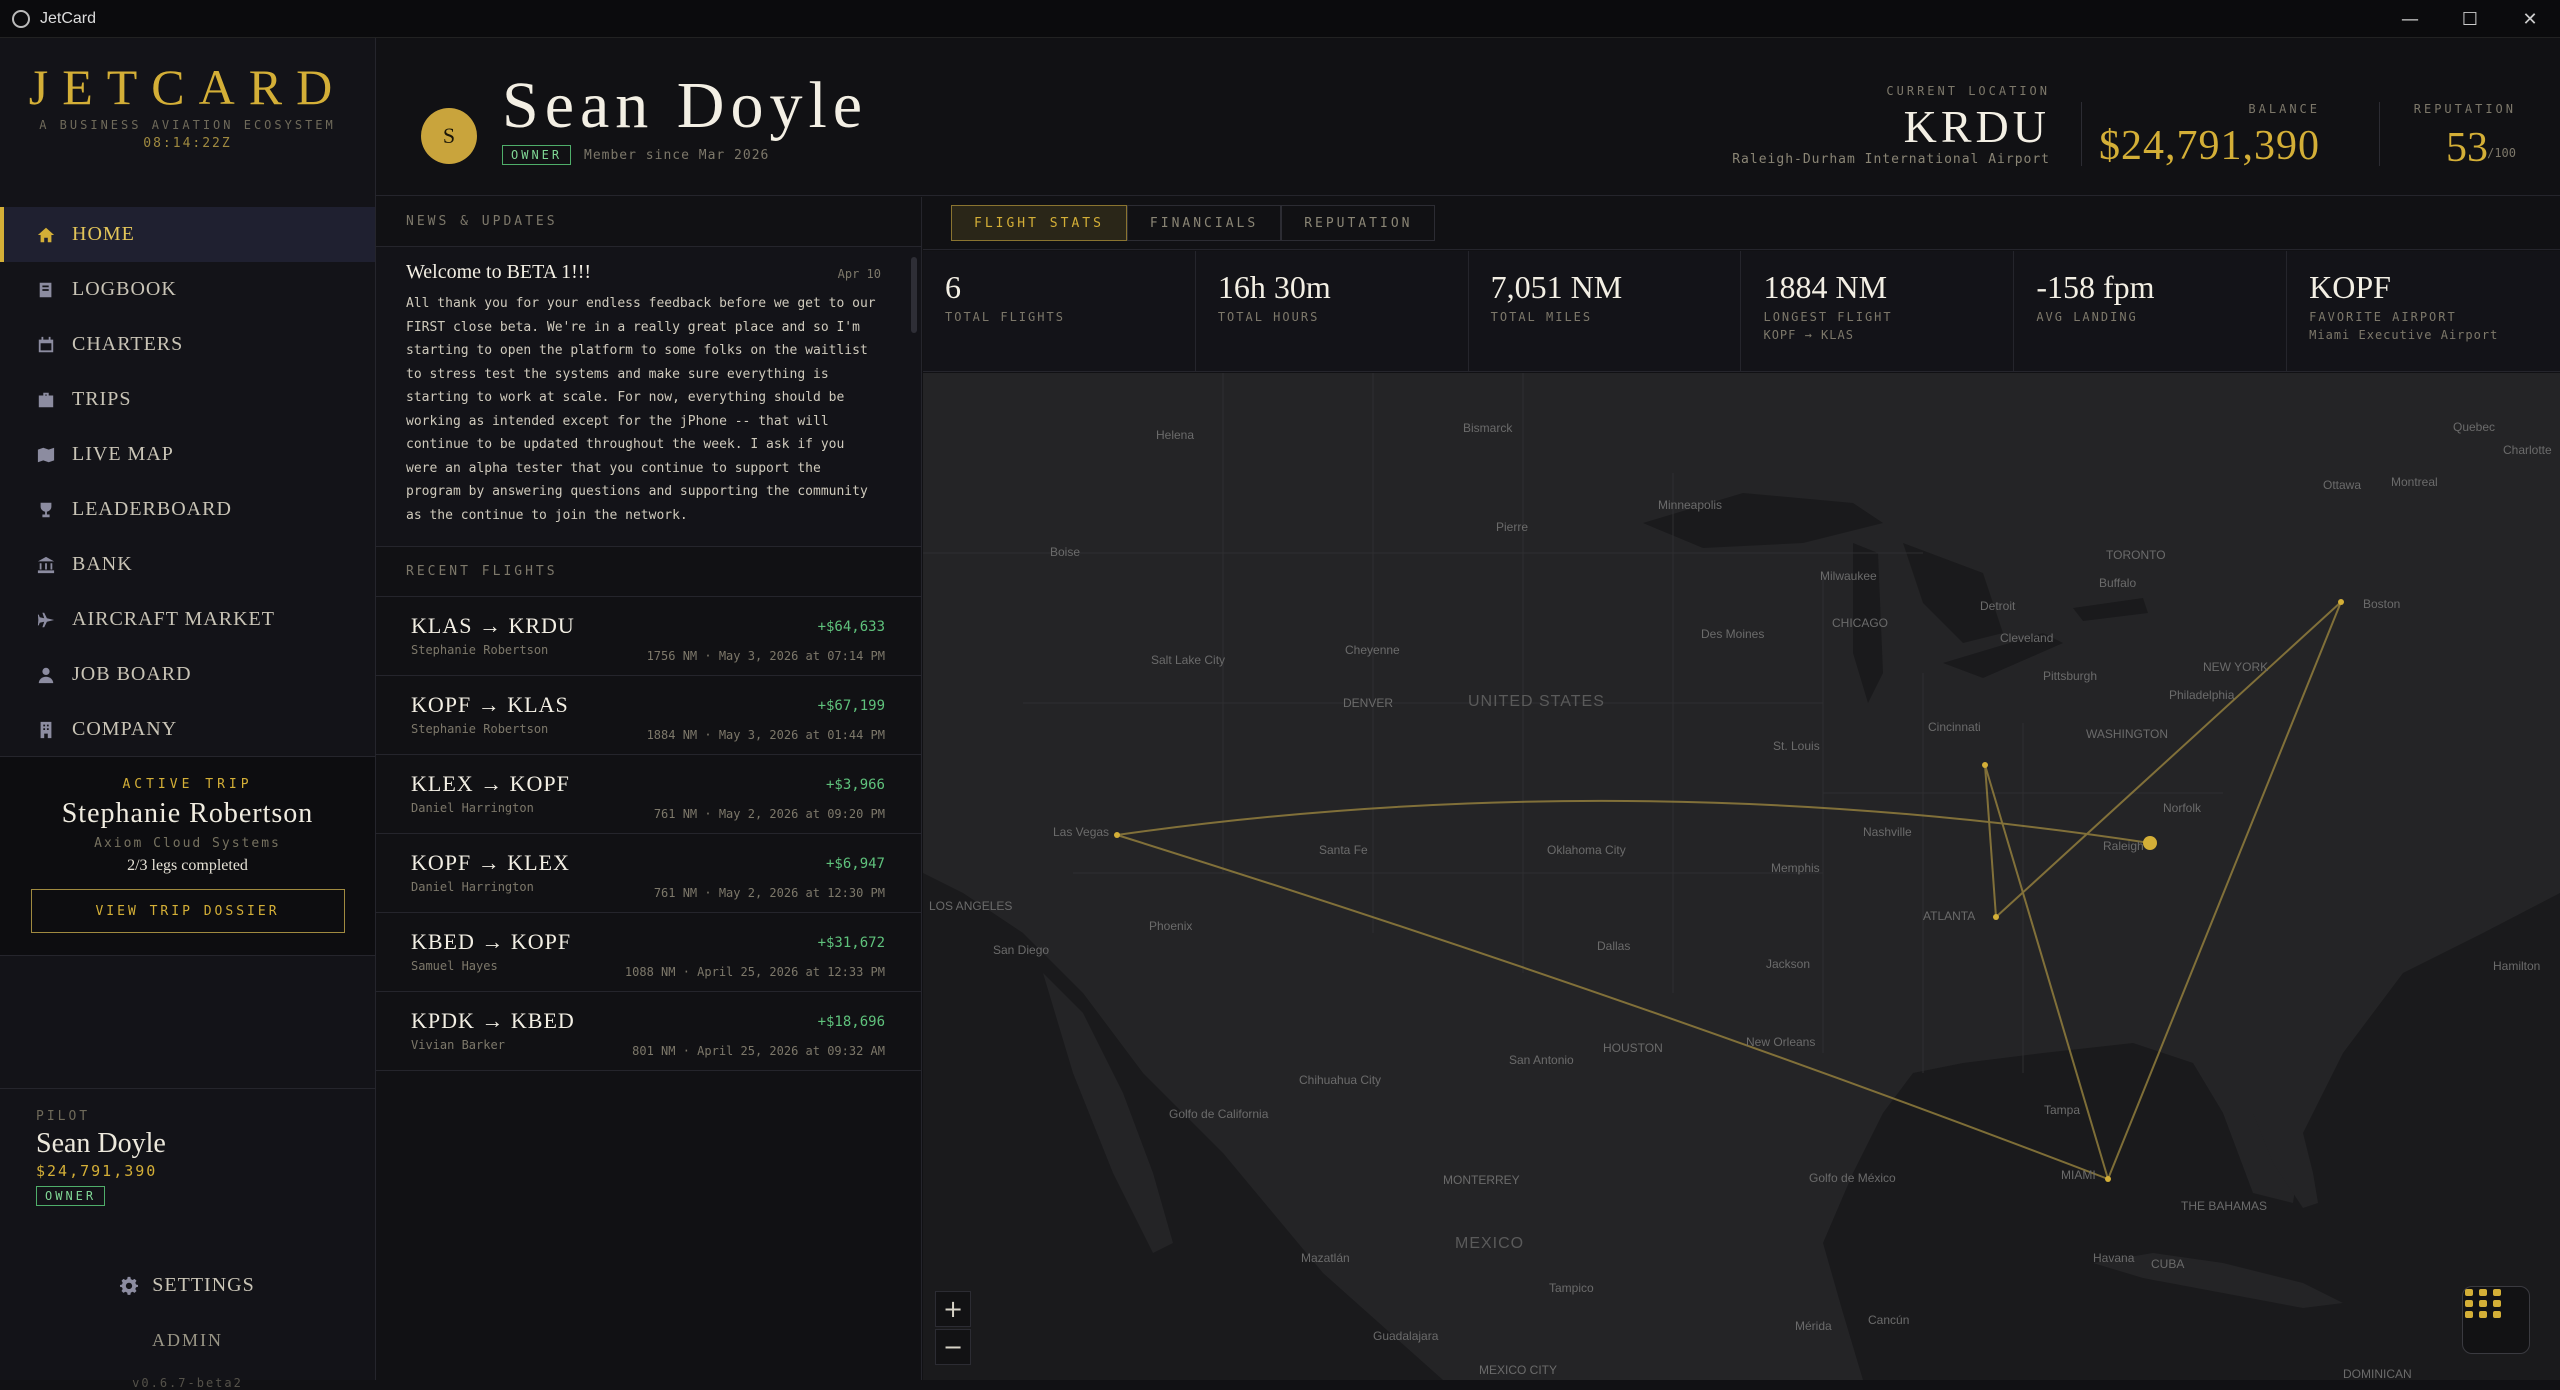  I want to click on tab-flight-stats: FLIGHT STATS, so click(1039, 223).